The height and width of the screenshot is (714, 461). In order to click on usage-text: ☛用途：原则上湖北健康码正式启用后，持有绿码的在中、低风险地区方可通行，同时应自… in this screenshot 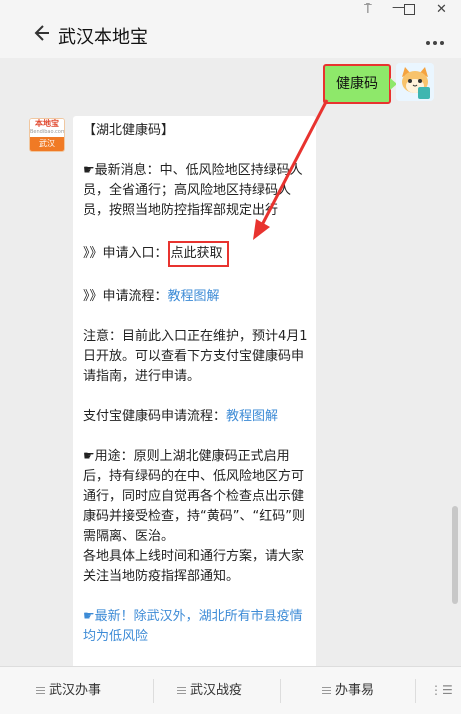, I will do `click(194, 496)`.